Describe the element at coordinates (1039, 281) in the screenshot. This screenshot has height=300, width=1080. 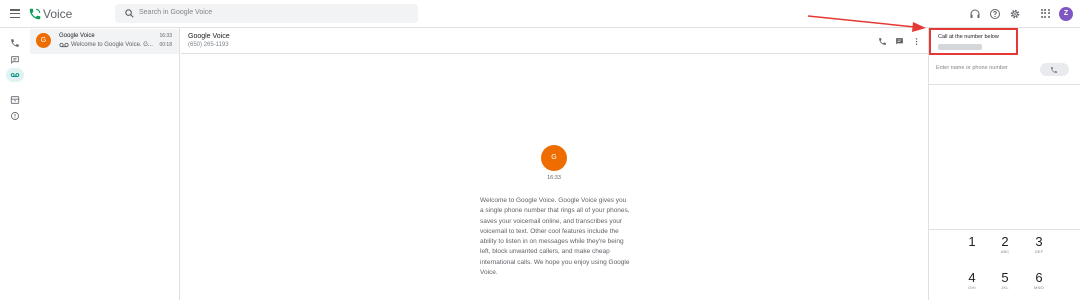
I see `dialpad-key-6: 6 MNO` at that location.